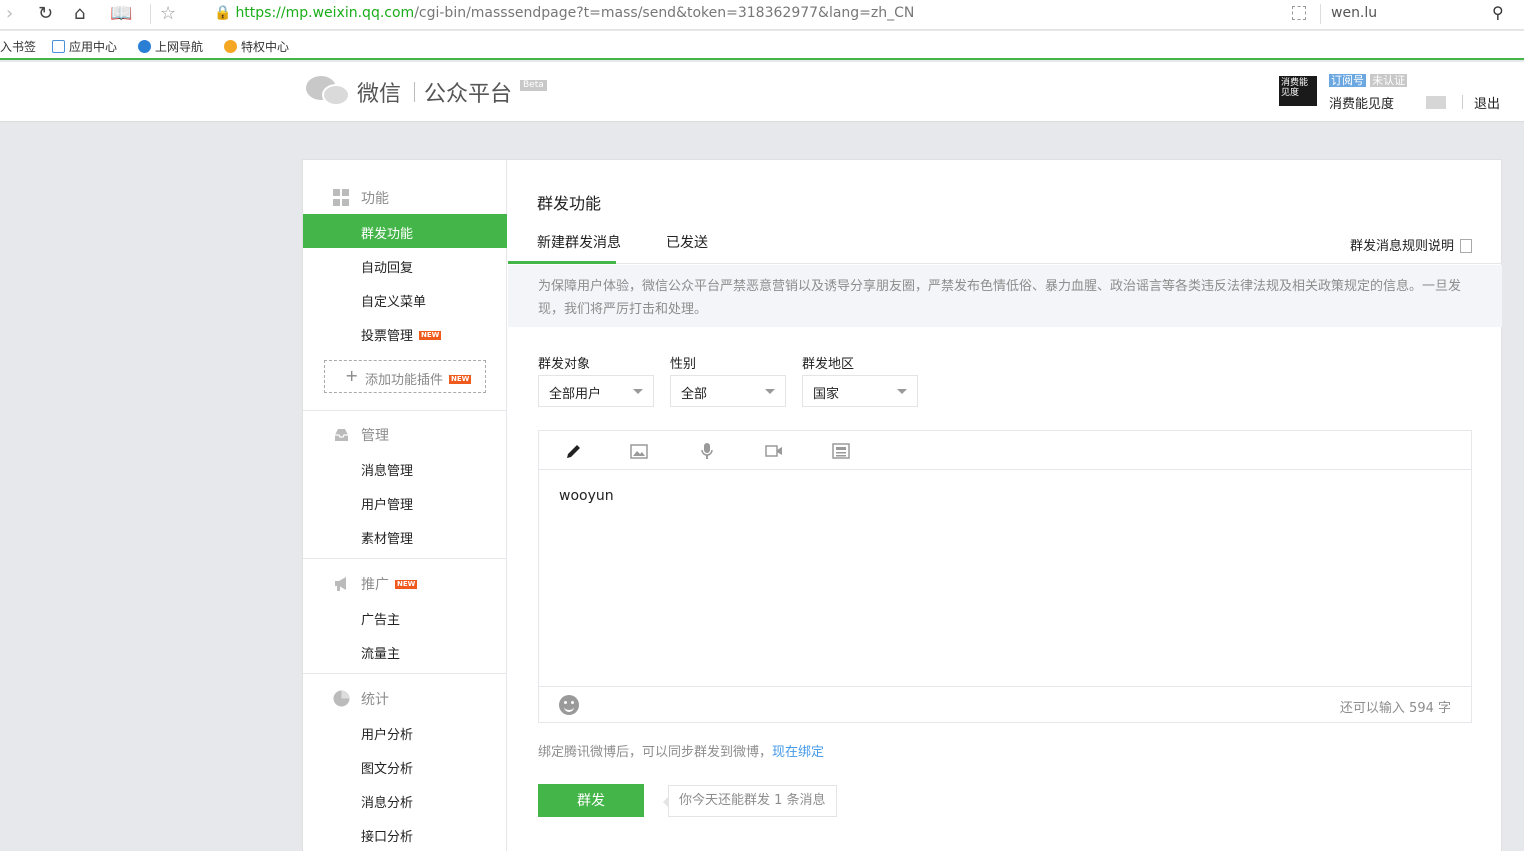  I want to click on ie-icon, so click(144, 46).